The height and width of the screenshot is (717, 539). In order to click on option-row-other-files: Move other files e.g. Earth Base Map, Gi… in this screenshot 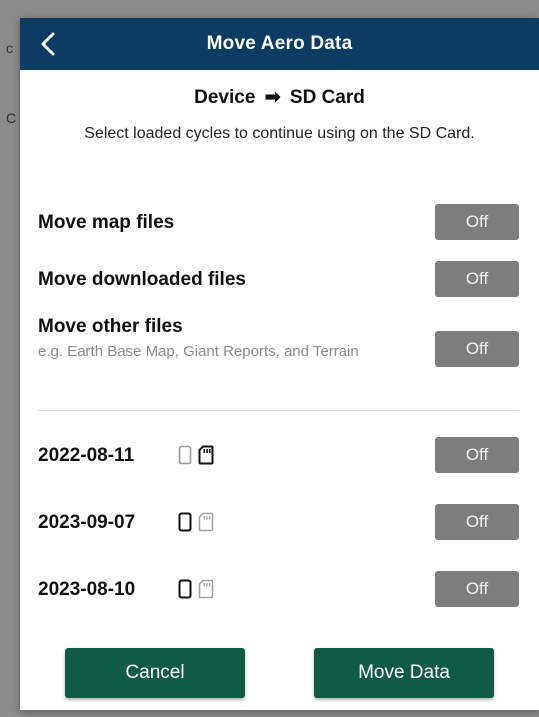, I will do `click(278, 356)`.